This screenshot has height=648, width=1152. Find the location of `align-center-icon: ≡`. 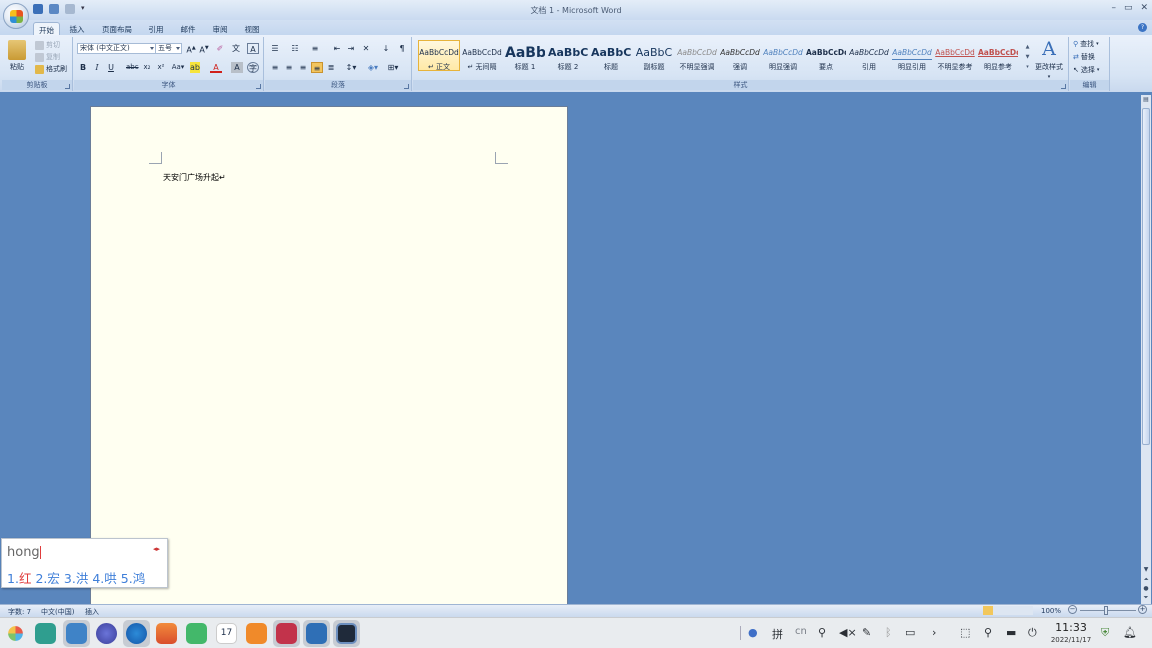

align-center-icon: ≡ is located at coordinates (289, 67).